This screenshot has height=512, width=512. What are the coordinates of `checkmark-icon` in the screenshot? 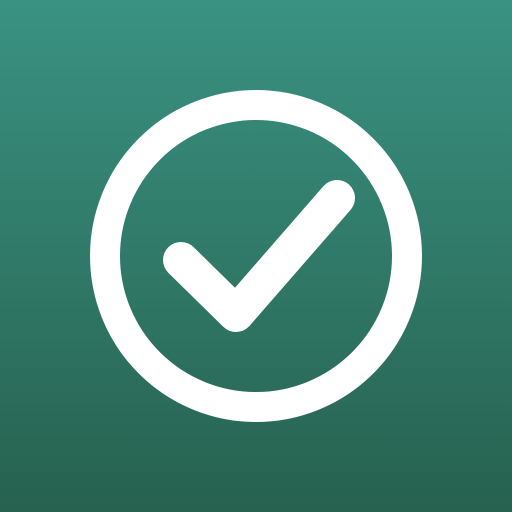 It's located at (259, 256).